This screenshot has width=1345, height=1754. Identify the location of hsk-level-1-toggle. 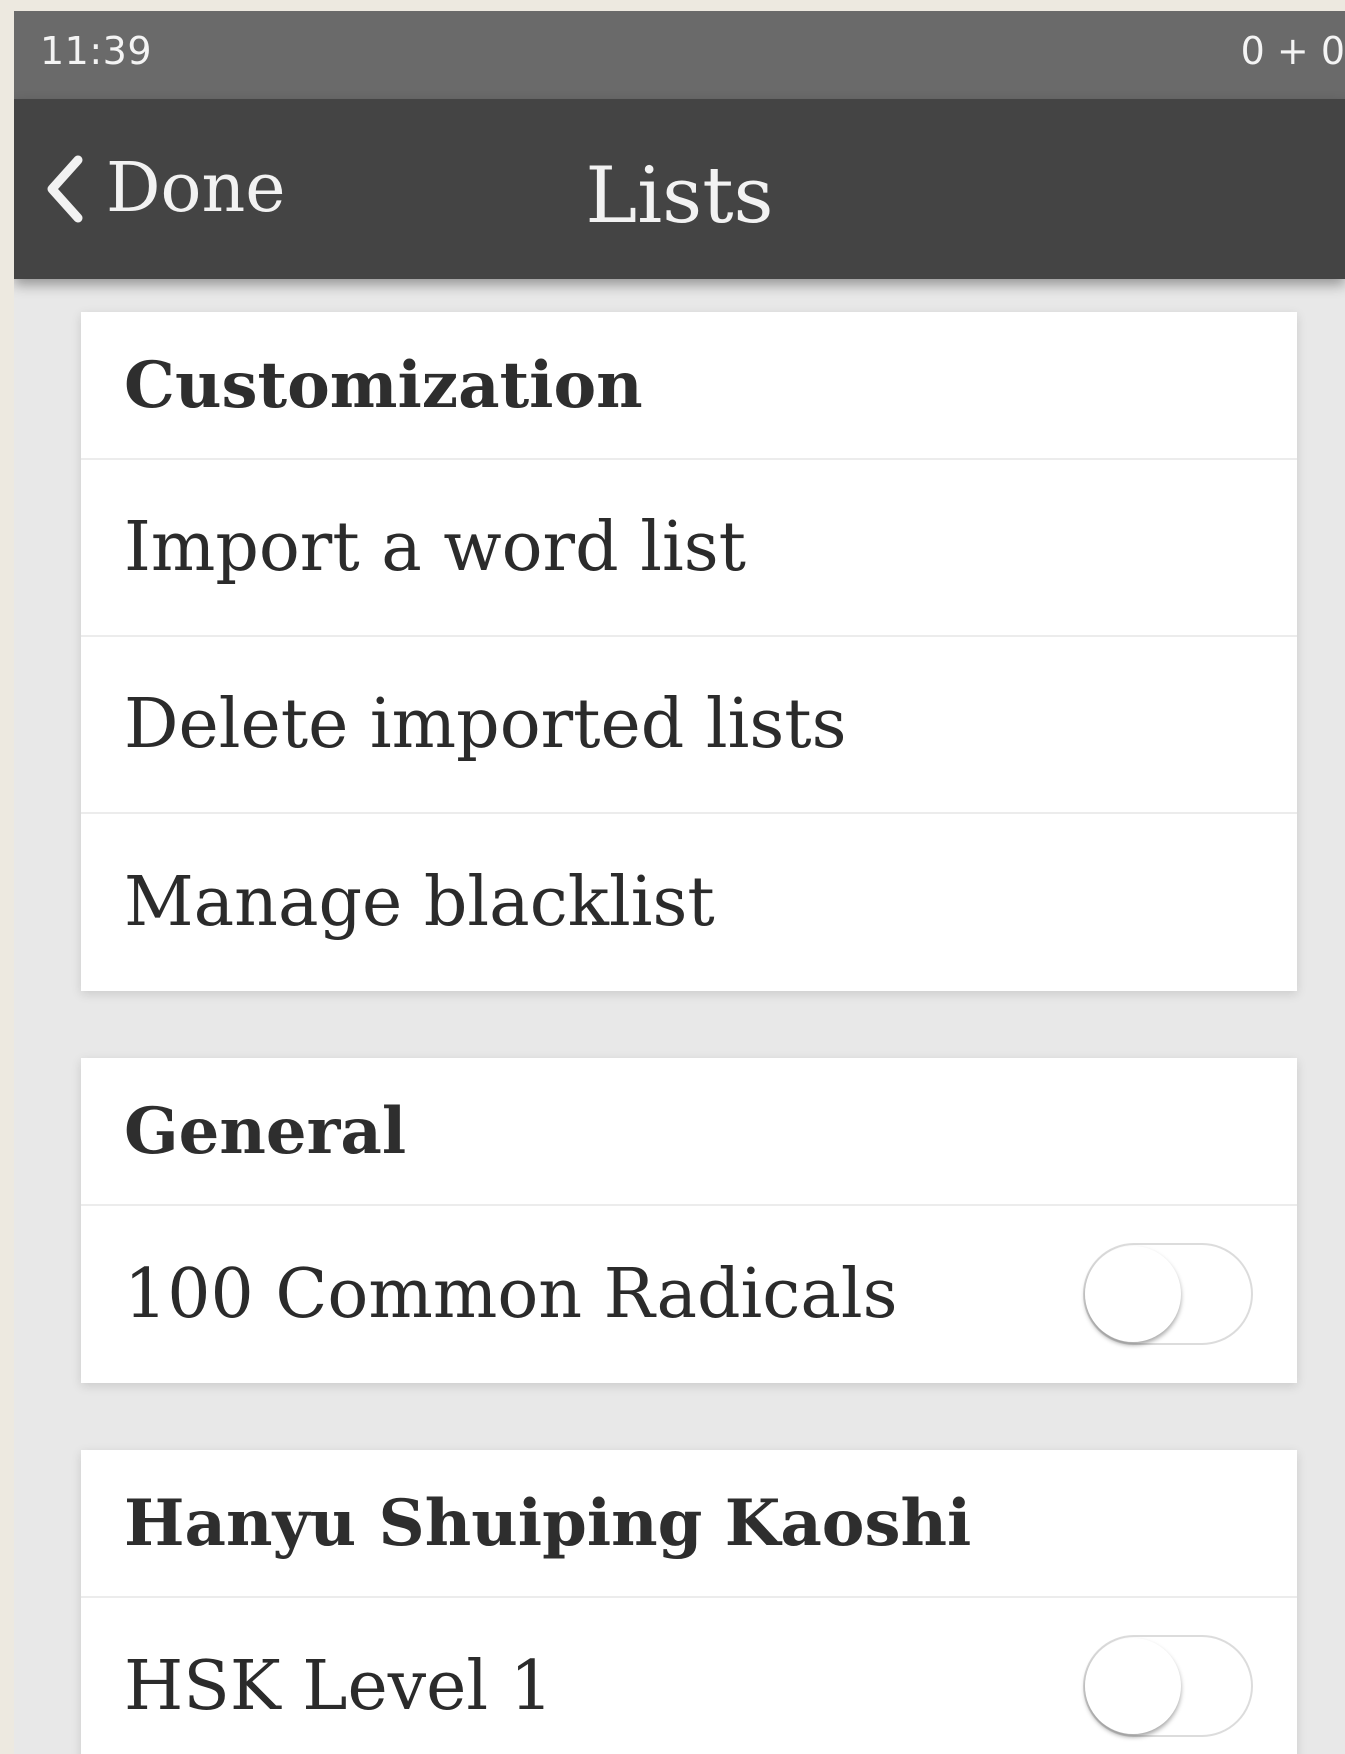
(1169, 1686).